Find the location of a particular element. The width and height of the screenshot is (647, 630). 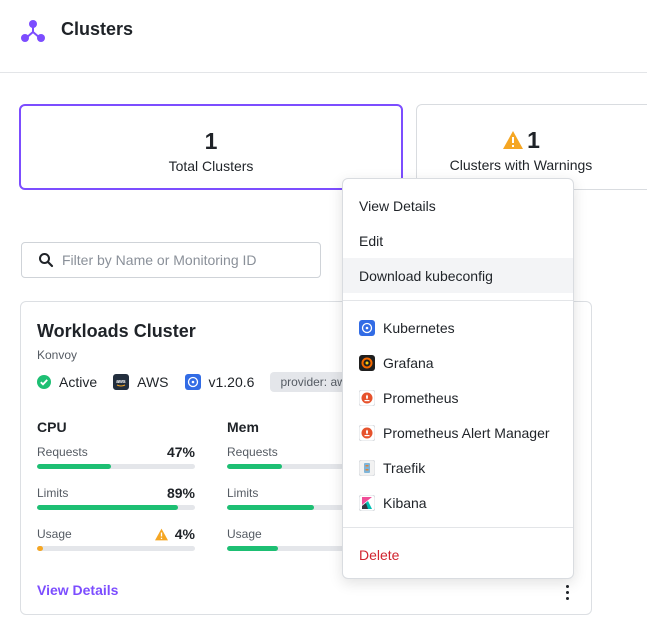

version-text: v1.20.6 is located at coordinates (231, 382).